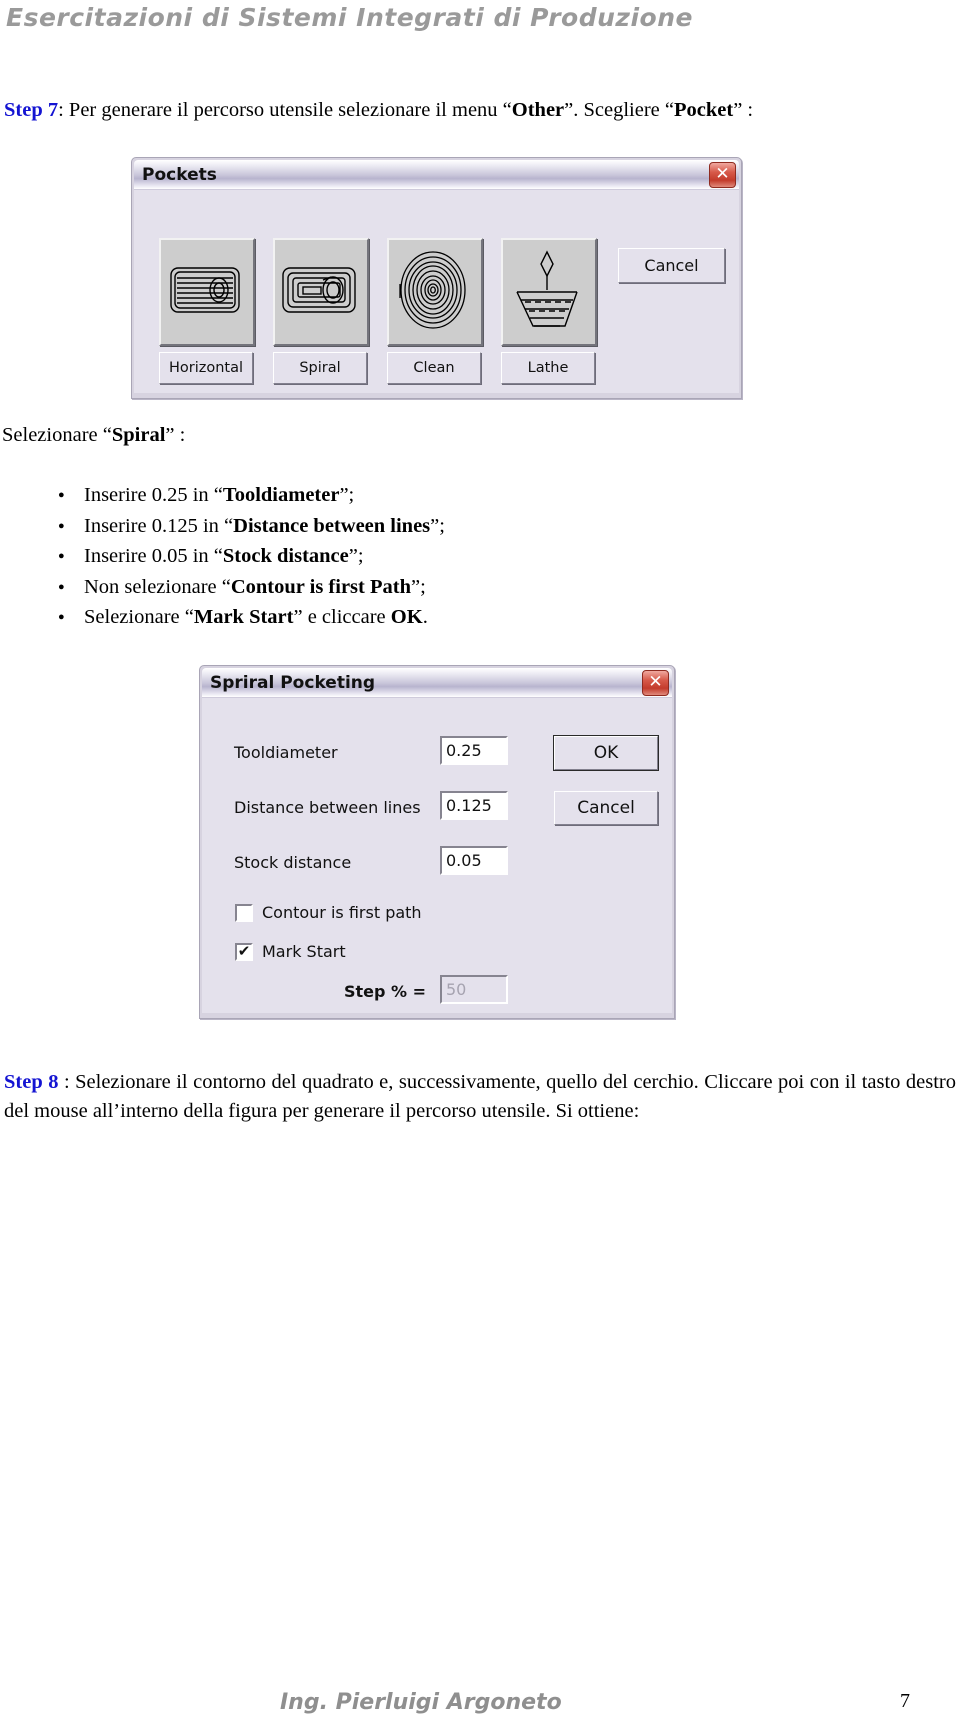  Describe the element at coordinates (243, 617) in the screenshot. I see `bullet-4-bold: Mark Start` at that location.